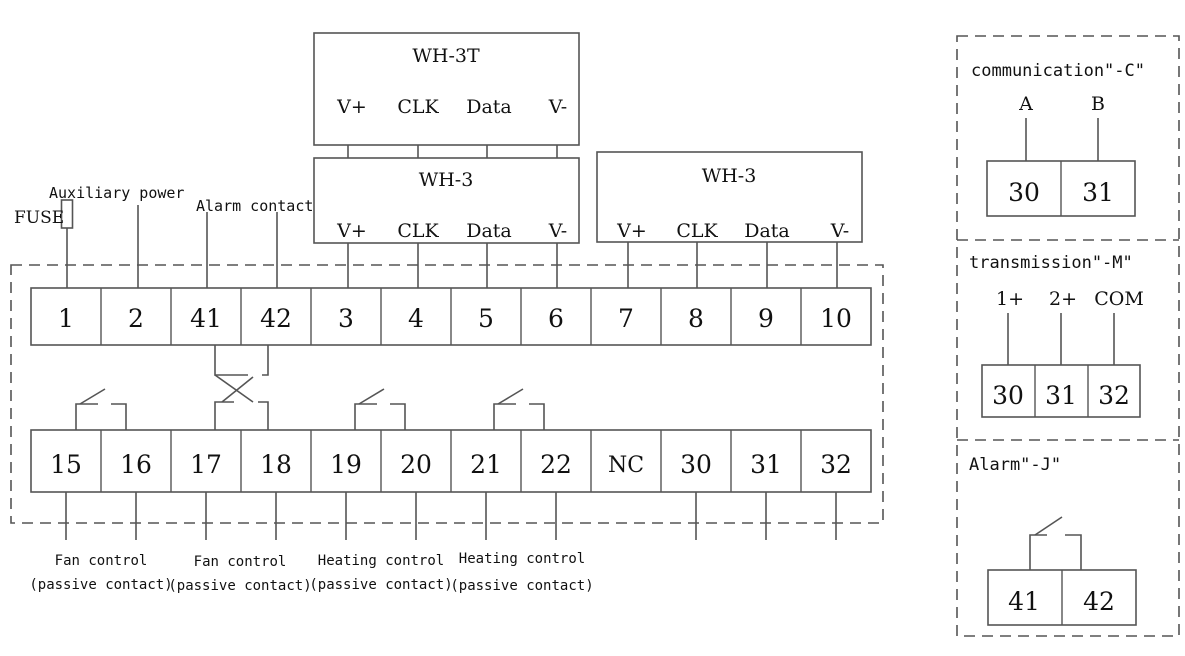 The width and height of the screenshot is (1185, 656). I want to click on wires-bottom-outgoing, so click(451, 516).